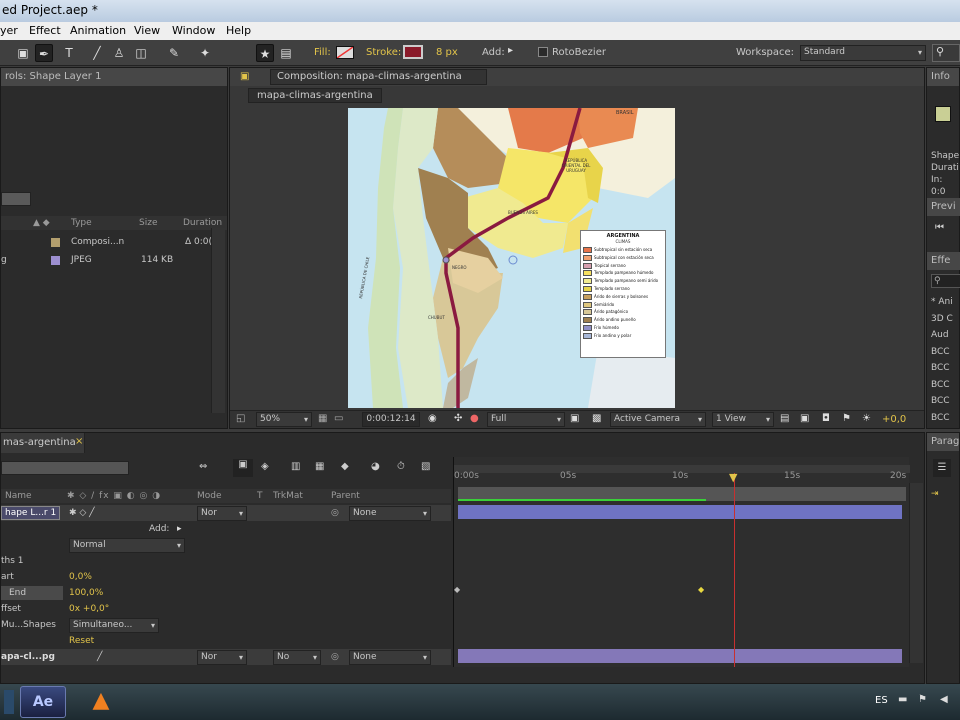  What do you see at coordinates (203, 466) in the screenshot?
I see `comp-mini-flowchart-icon: ⇔` at bounding box center [203, 466].